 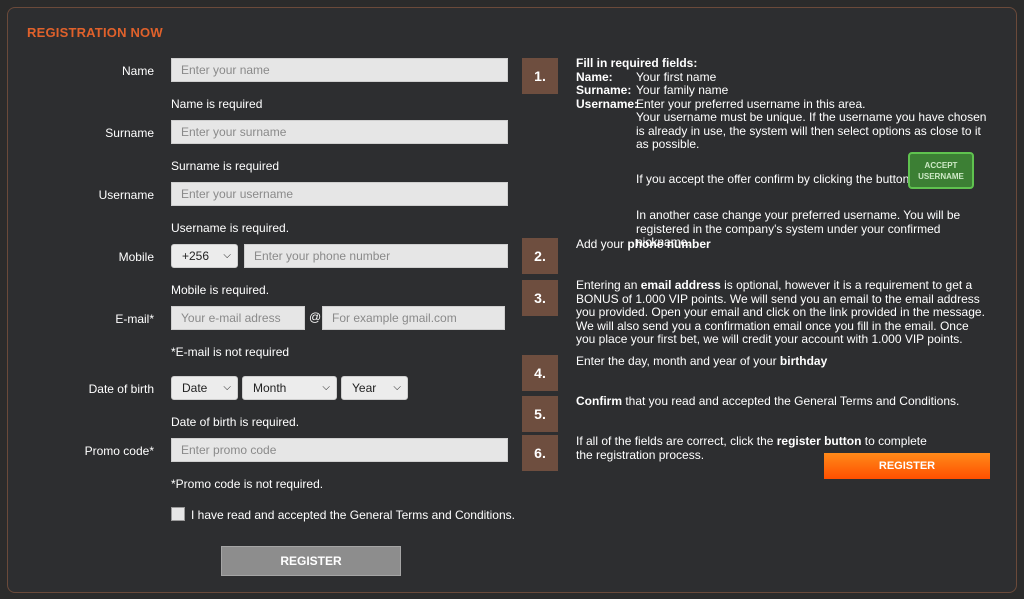 What do you see at coordinates (540, 76) in the screenshot?
I see `step-1: 1.` at bounding box center [540, 76].